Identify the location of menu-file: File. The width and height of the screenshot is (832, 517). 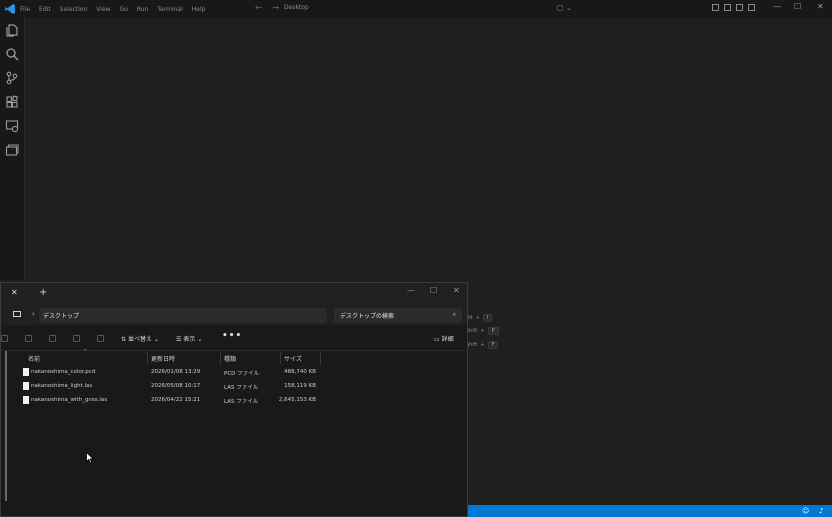
(25, 9).